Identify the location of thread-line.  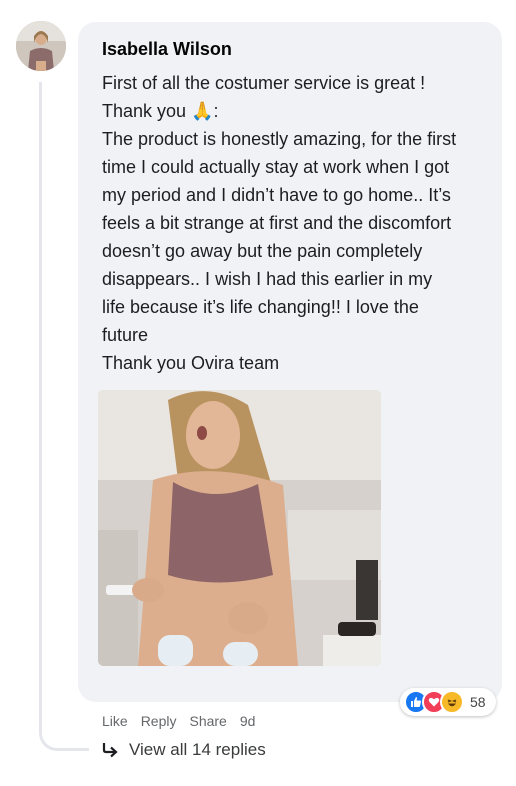
(40, 408).